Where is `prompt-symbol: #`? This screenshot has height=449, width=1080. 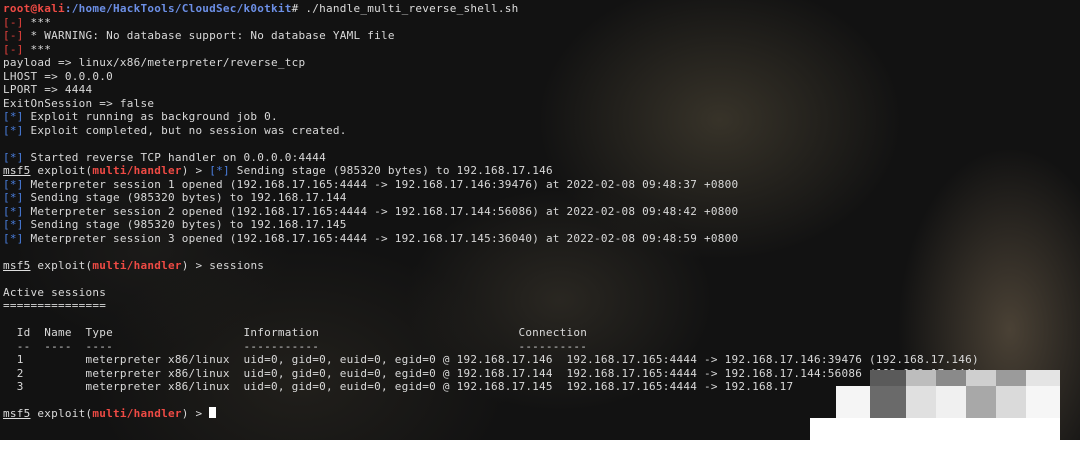
prompt-symbol: # is located at coordinates (298, 8).